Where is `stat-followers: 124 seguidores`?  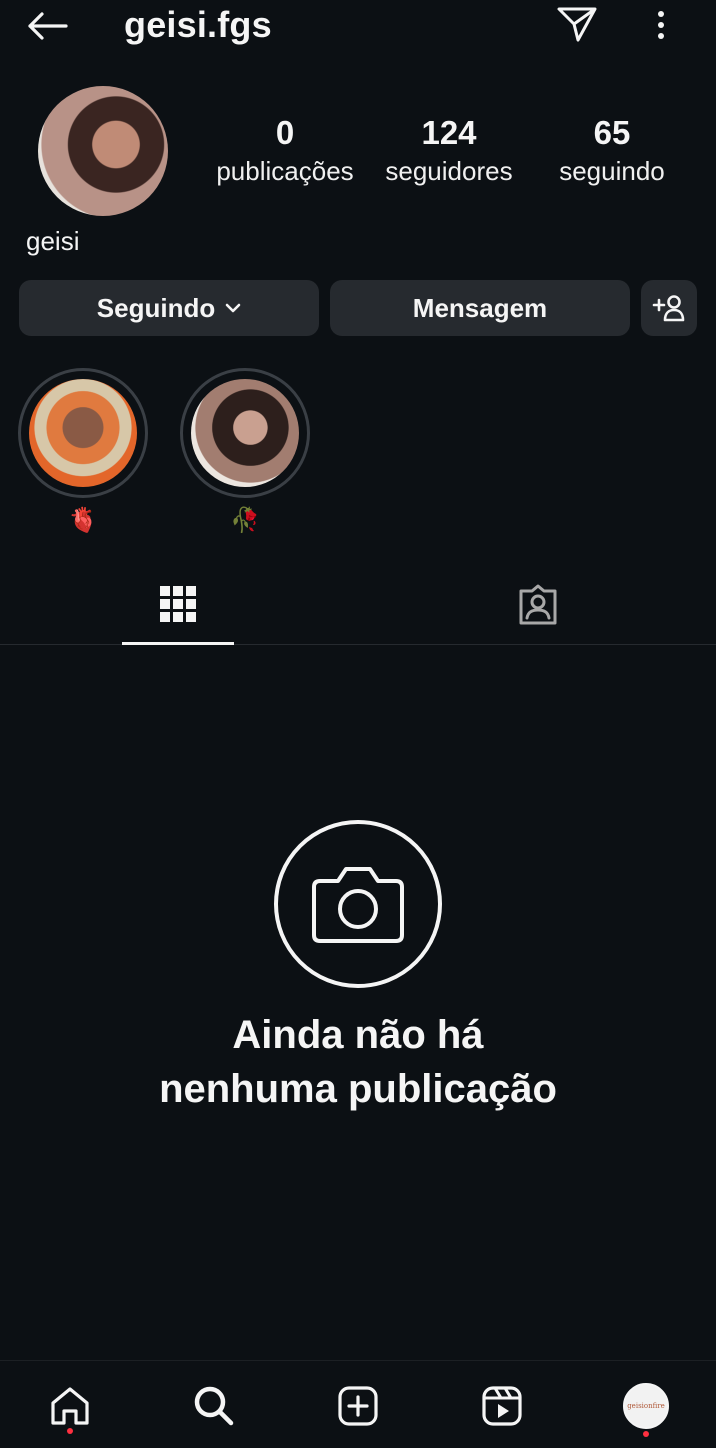
stat-followers: 124 seguidores is located at coordinates (449, 150).